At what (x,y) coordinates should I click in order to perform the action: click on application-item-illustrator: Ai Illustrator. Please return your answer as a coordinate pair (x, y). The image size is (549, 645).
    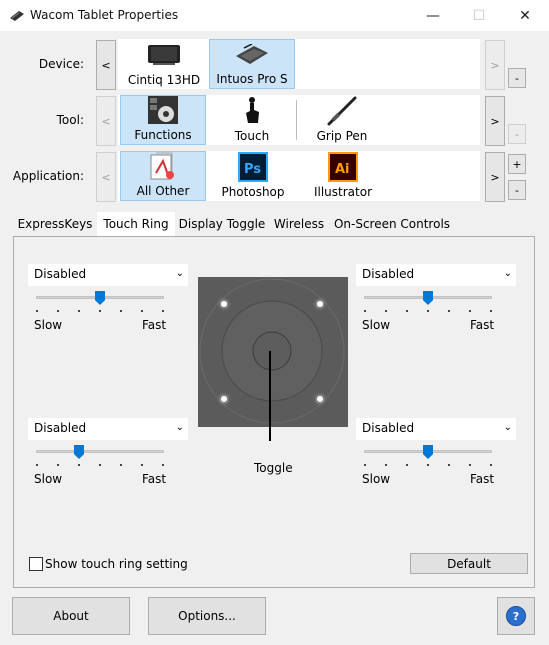
    Looking at the image, I should click on (343, 176).